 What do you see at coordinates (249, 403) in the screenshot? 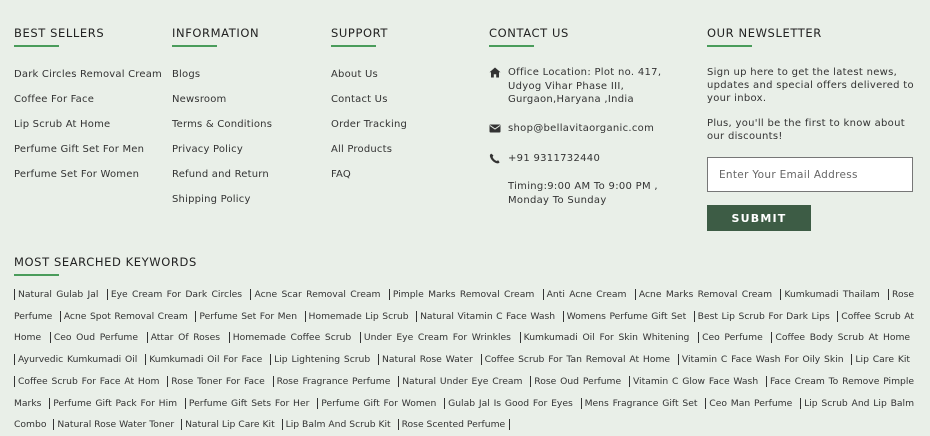
I see `keyword-link: Perfume Gift Sets For Her` at bounding box center [249, 403].